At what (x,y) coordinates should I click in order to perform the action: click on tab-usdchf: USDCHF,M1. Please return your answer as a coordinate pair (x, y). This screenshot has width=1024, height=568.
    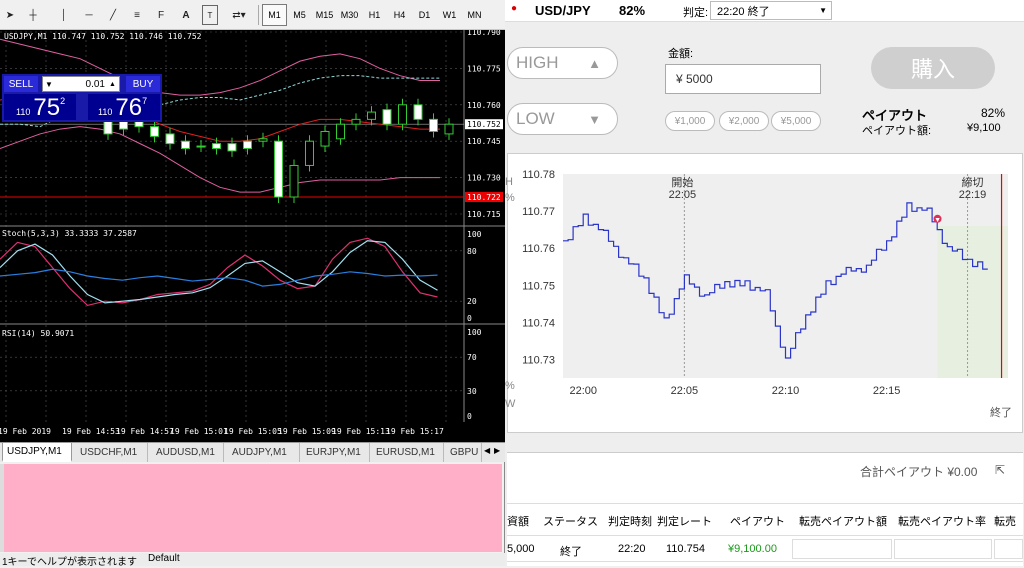
    Looking at the image, I should click on (112, 452).